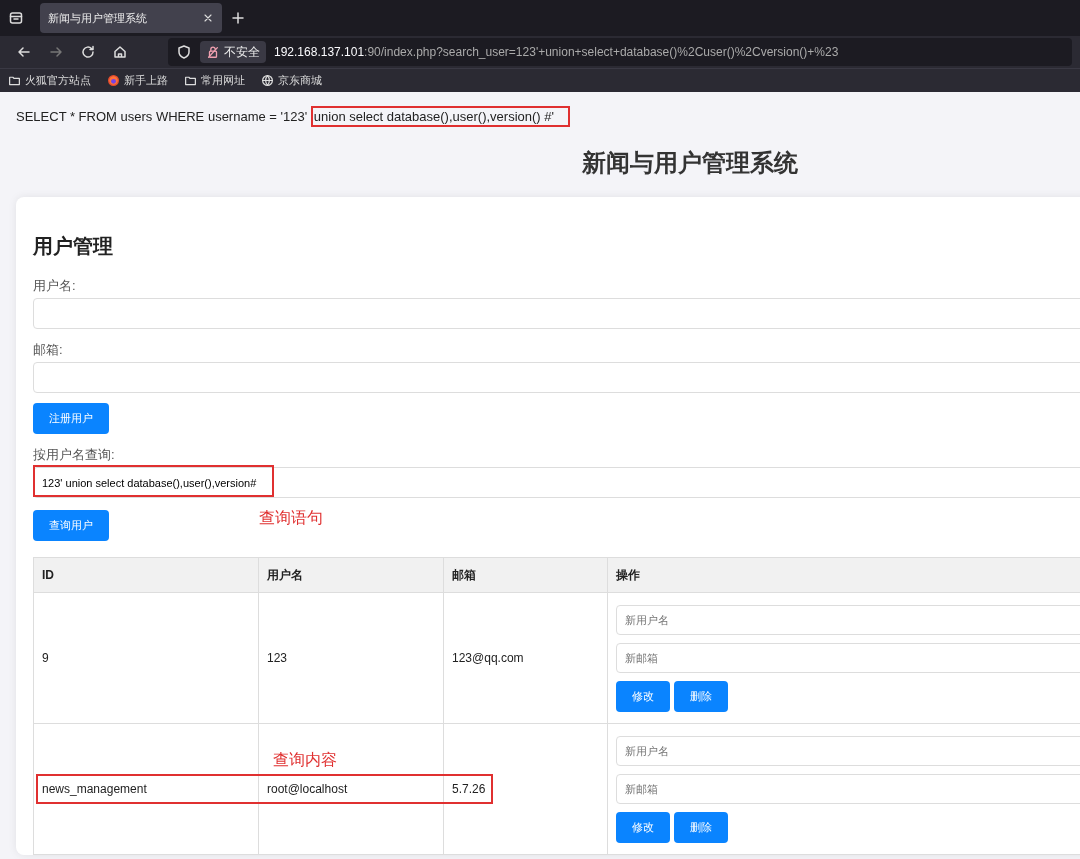 The width and height of the screenshot is (1080, 859). I want to click on tab-title: 新闻与用户管理系统, so click(97, 18).